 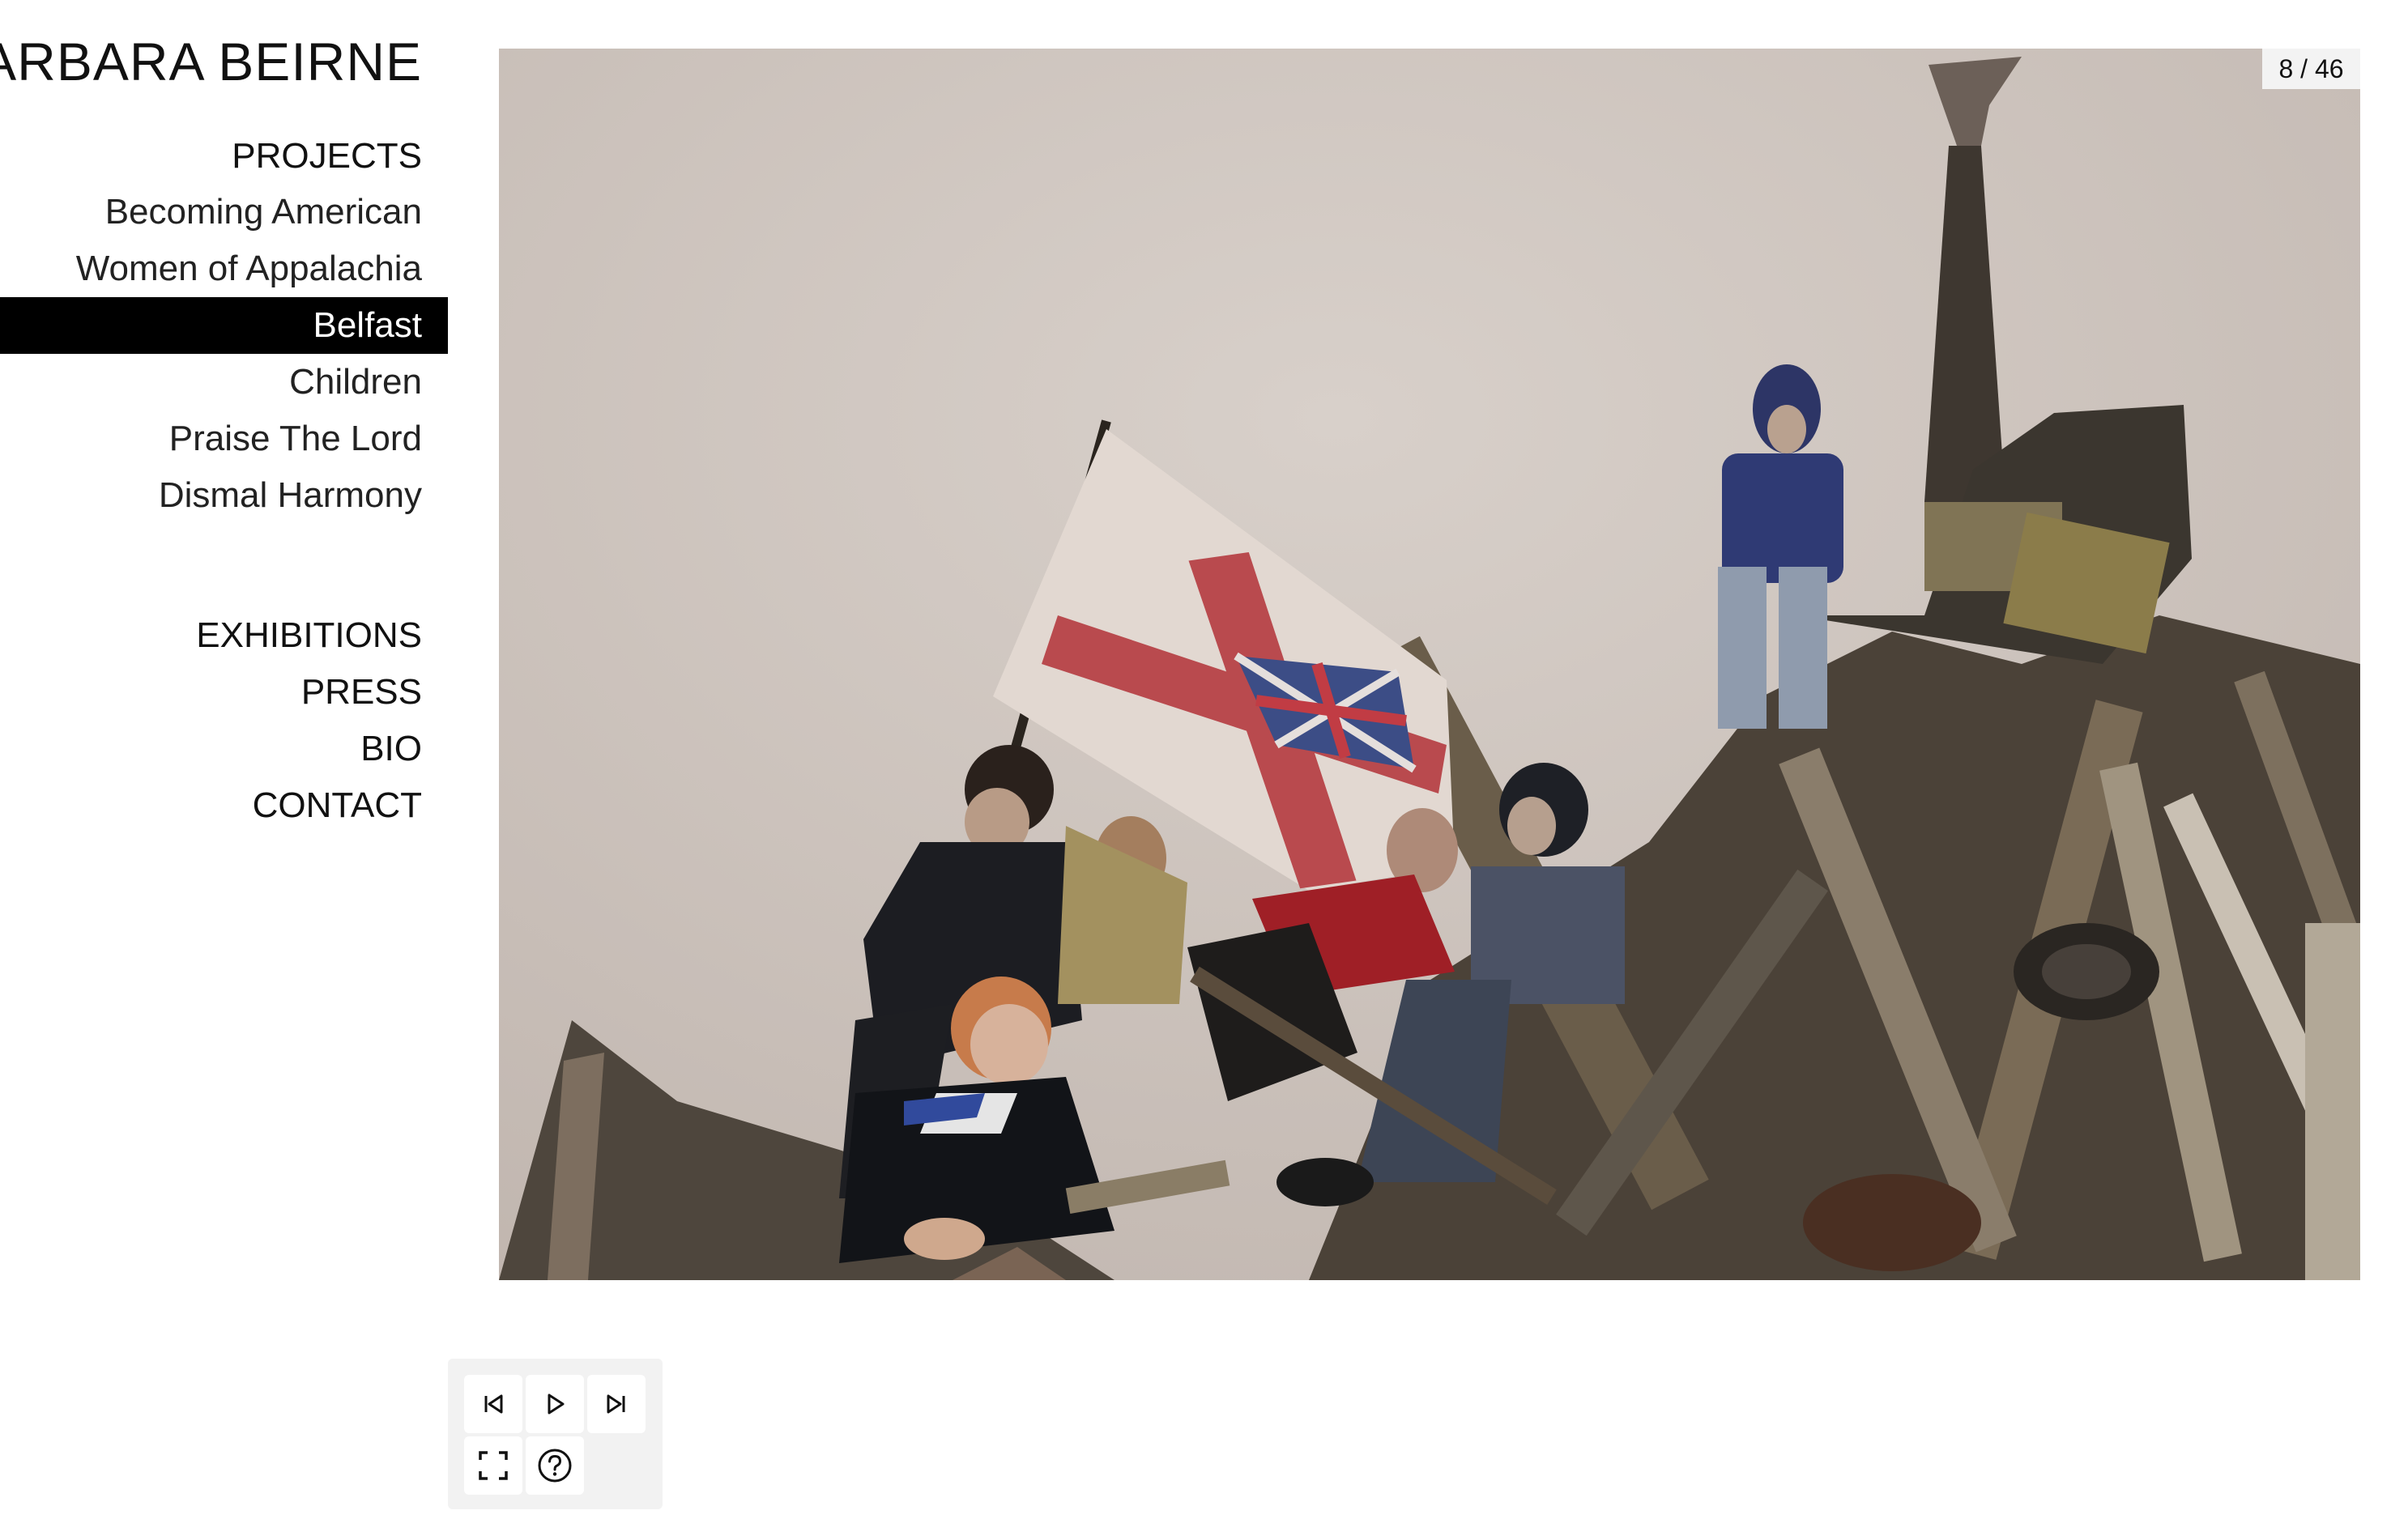 I want to click on site-title: BARBARA BEIRNE, so click(x=211, y=61).